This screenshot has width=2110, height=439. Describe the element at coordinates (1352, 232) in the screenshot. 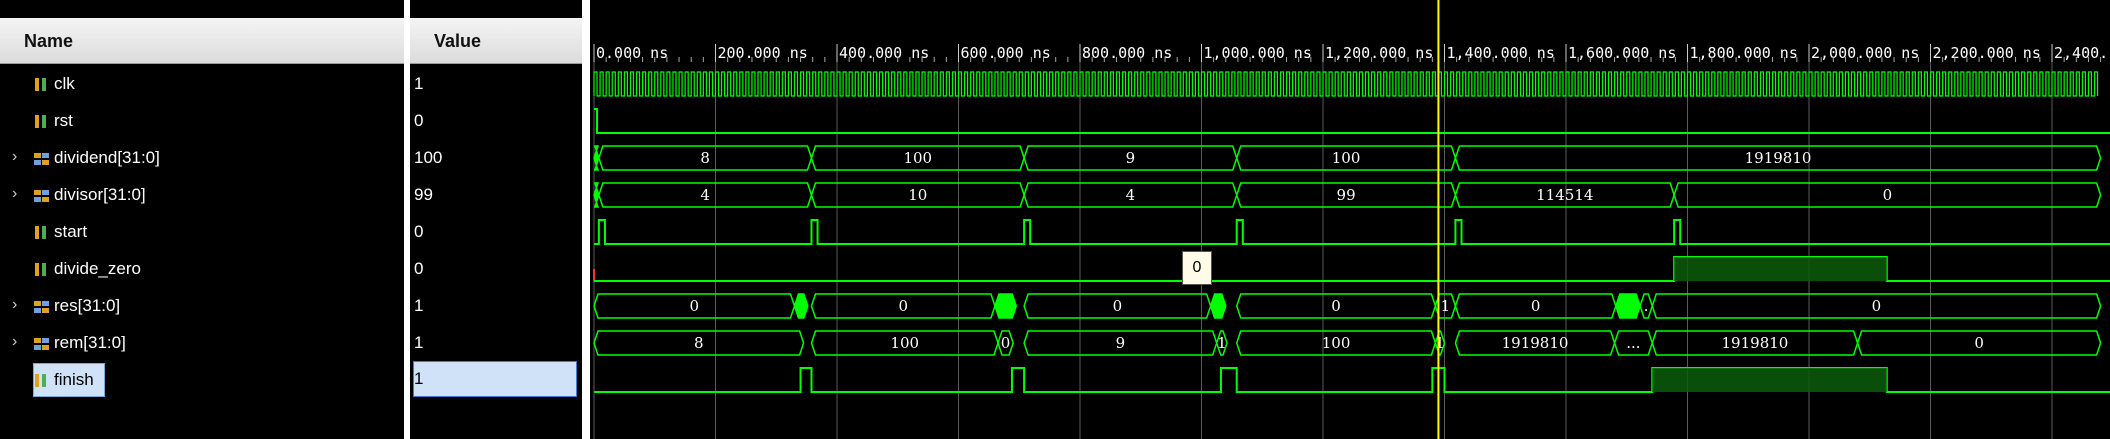

I see `start-waveform` at that location.